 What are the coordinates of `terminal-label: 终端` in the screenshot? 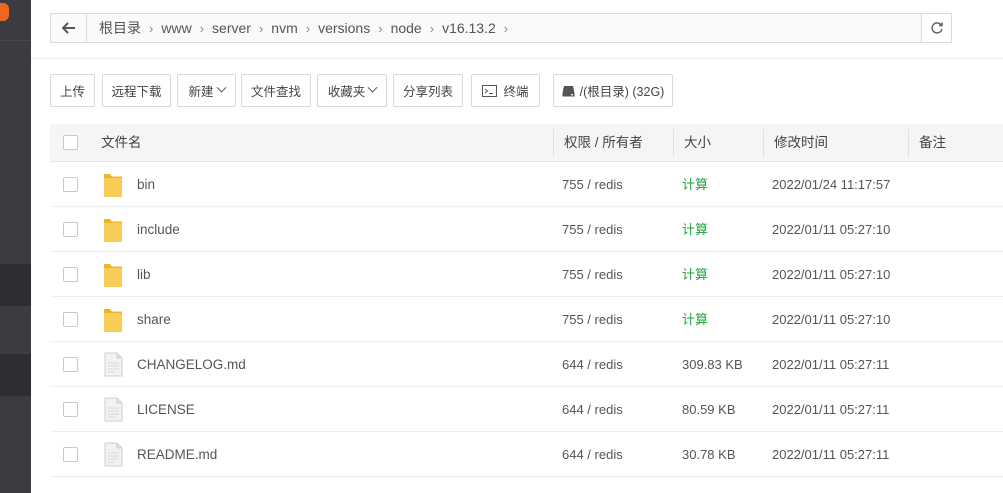 It's located at (516, 92).